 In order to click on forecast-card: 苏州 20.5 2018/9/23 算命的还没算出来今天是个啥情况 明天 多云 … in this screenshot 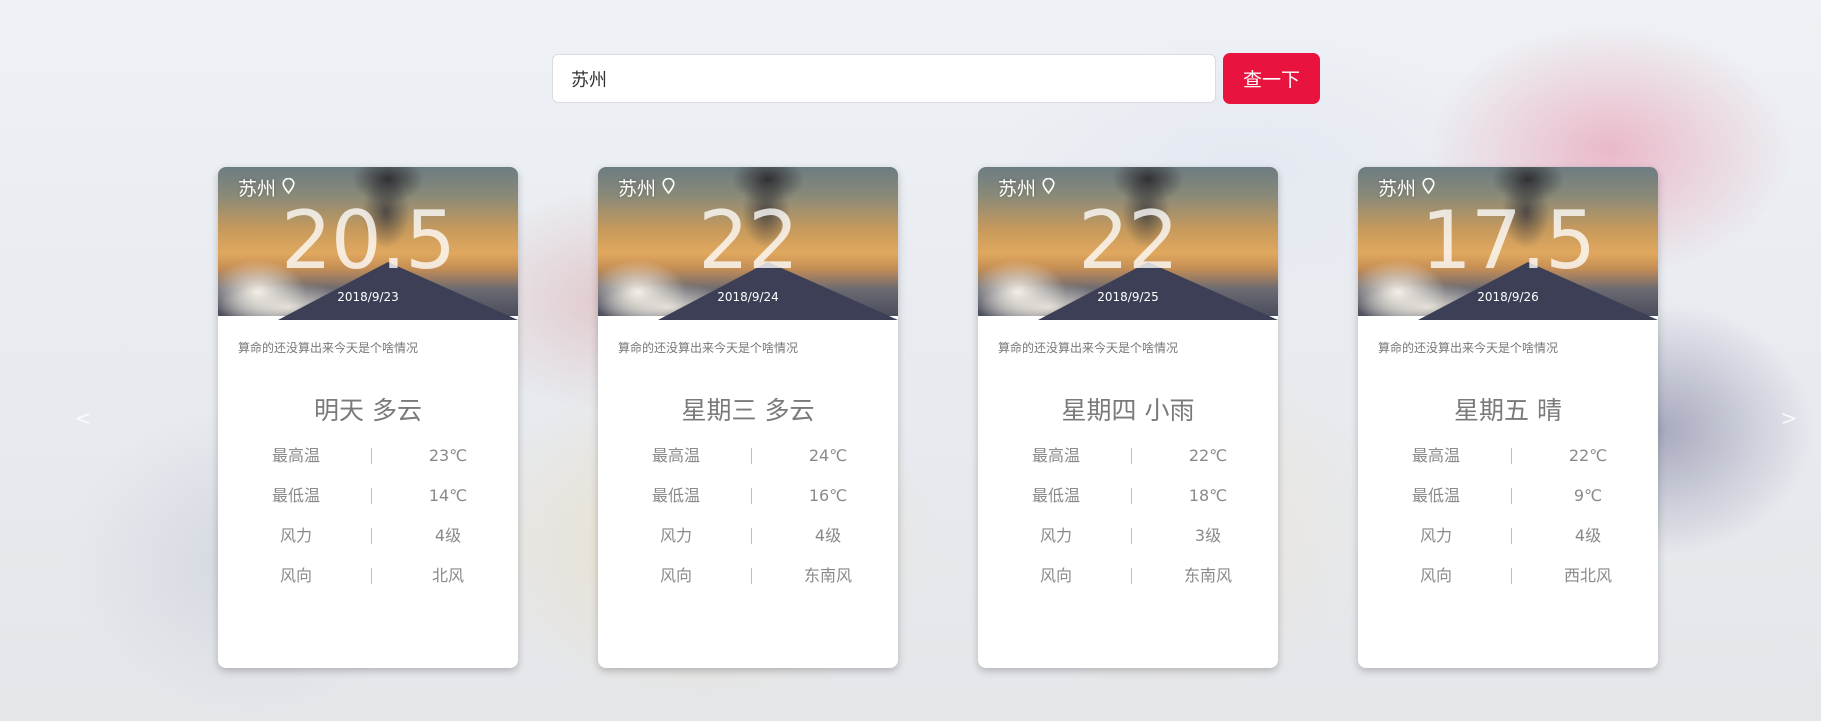, I will do `click(368, 417)`.